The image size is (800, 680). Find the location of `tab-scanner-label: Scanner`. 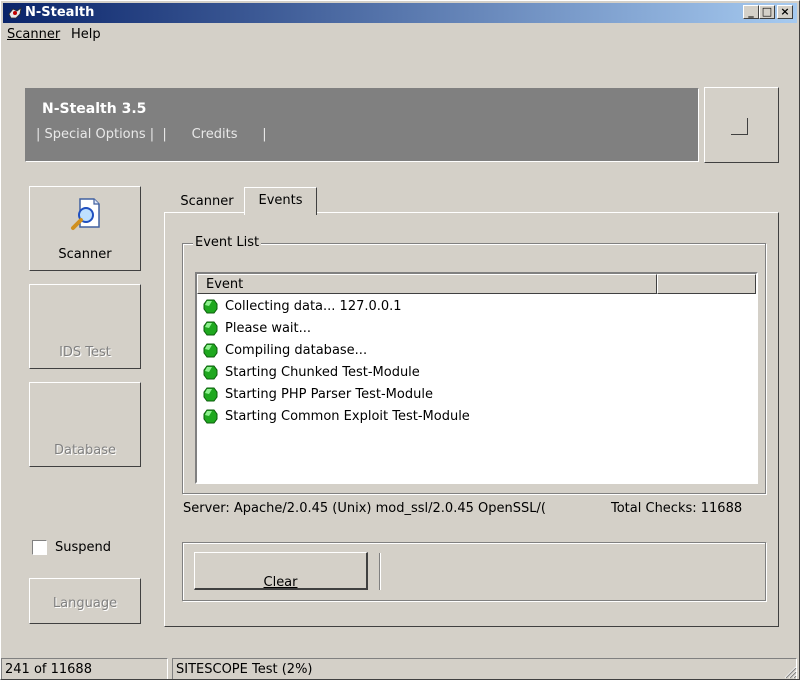

tab-scanner-label: Scanner is located at coordinates (207, 201).